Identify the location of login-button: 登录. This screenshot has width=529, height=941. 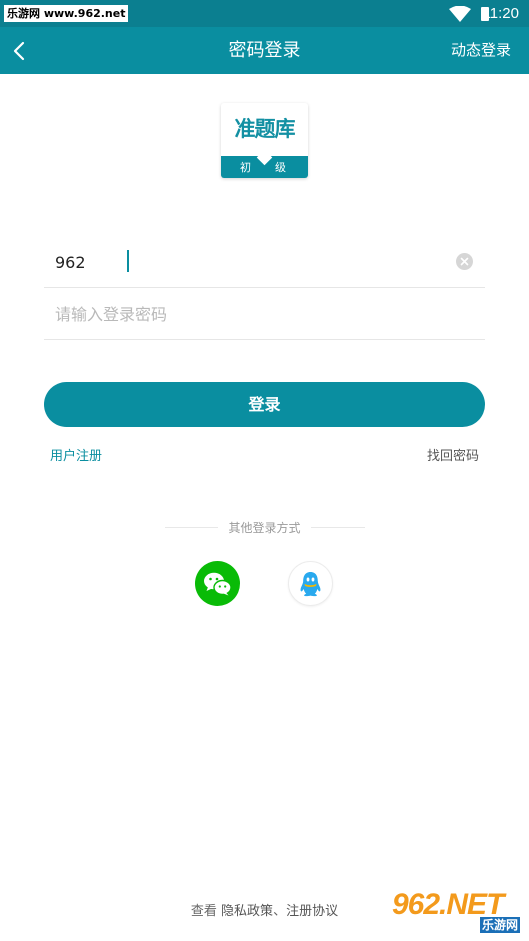
(264, 404).